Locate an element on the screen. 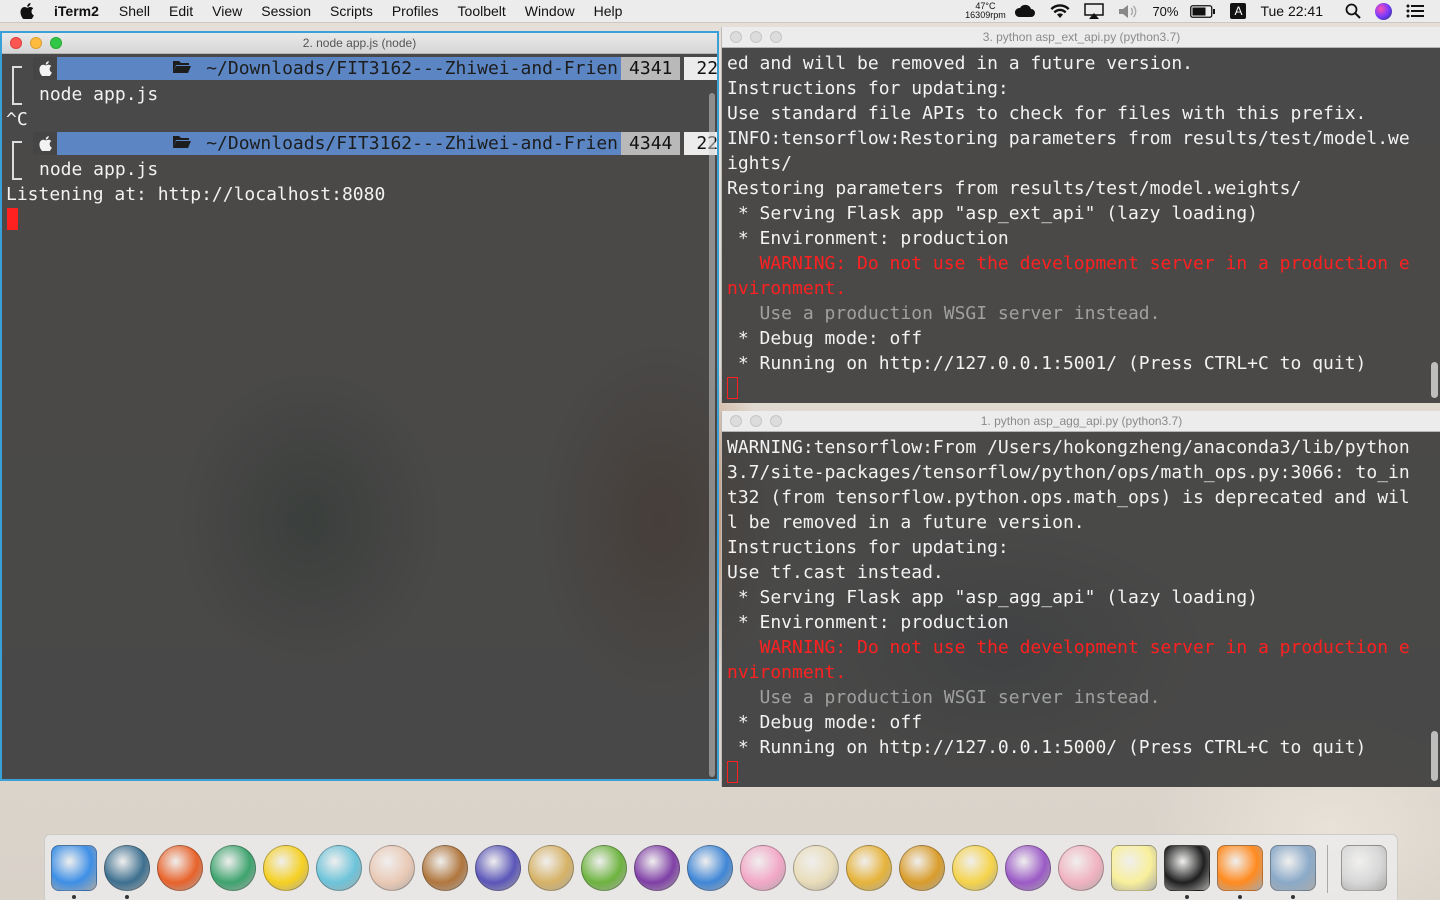 The height and width of the screenshot is (900, 1440). prompt-history-number: 4344 is located at coordinates (651, 143).